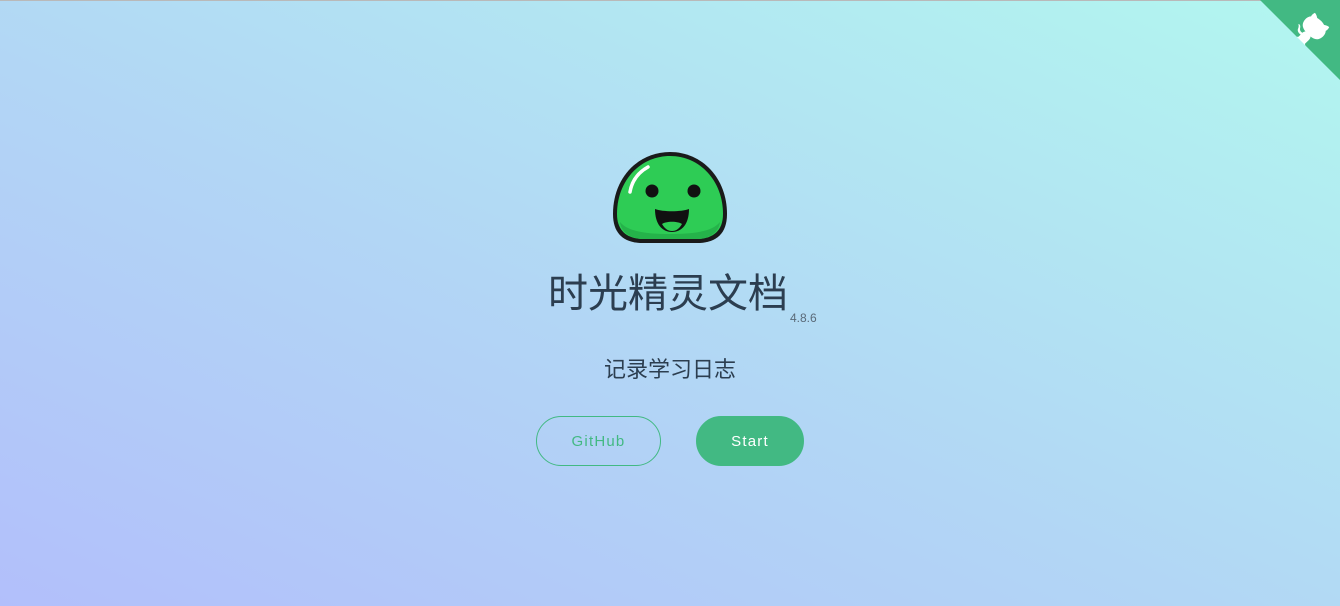 Image resolution: width=1340 pixels, height=606 pixels. Describe the element at coordinates (803, 318) in the screenshot. I see `version-label: 4.8.6` at that location.